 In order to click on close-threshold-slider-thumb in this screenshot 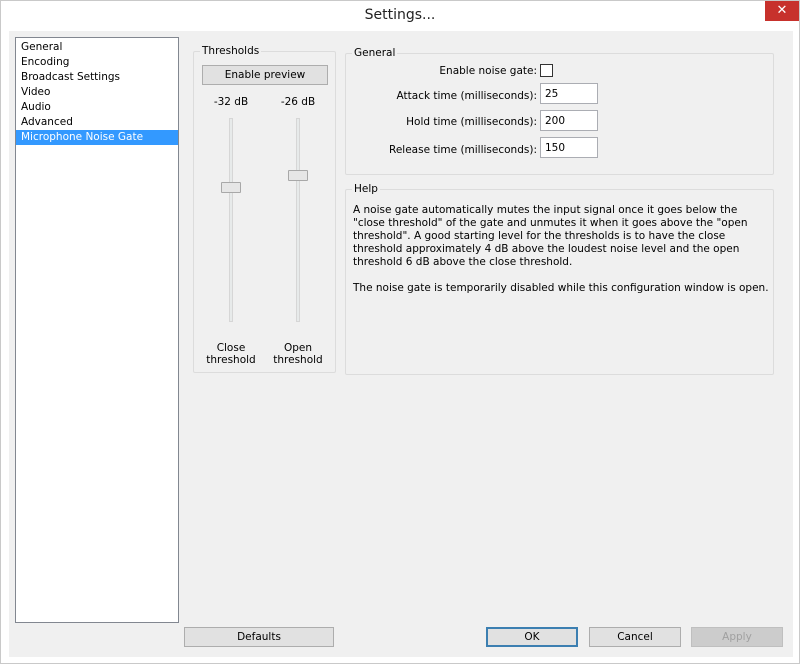, I will do `click(231, 187)`.